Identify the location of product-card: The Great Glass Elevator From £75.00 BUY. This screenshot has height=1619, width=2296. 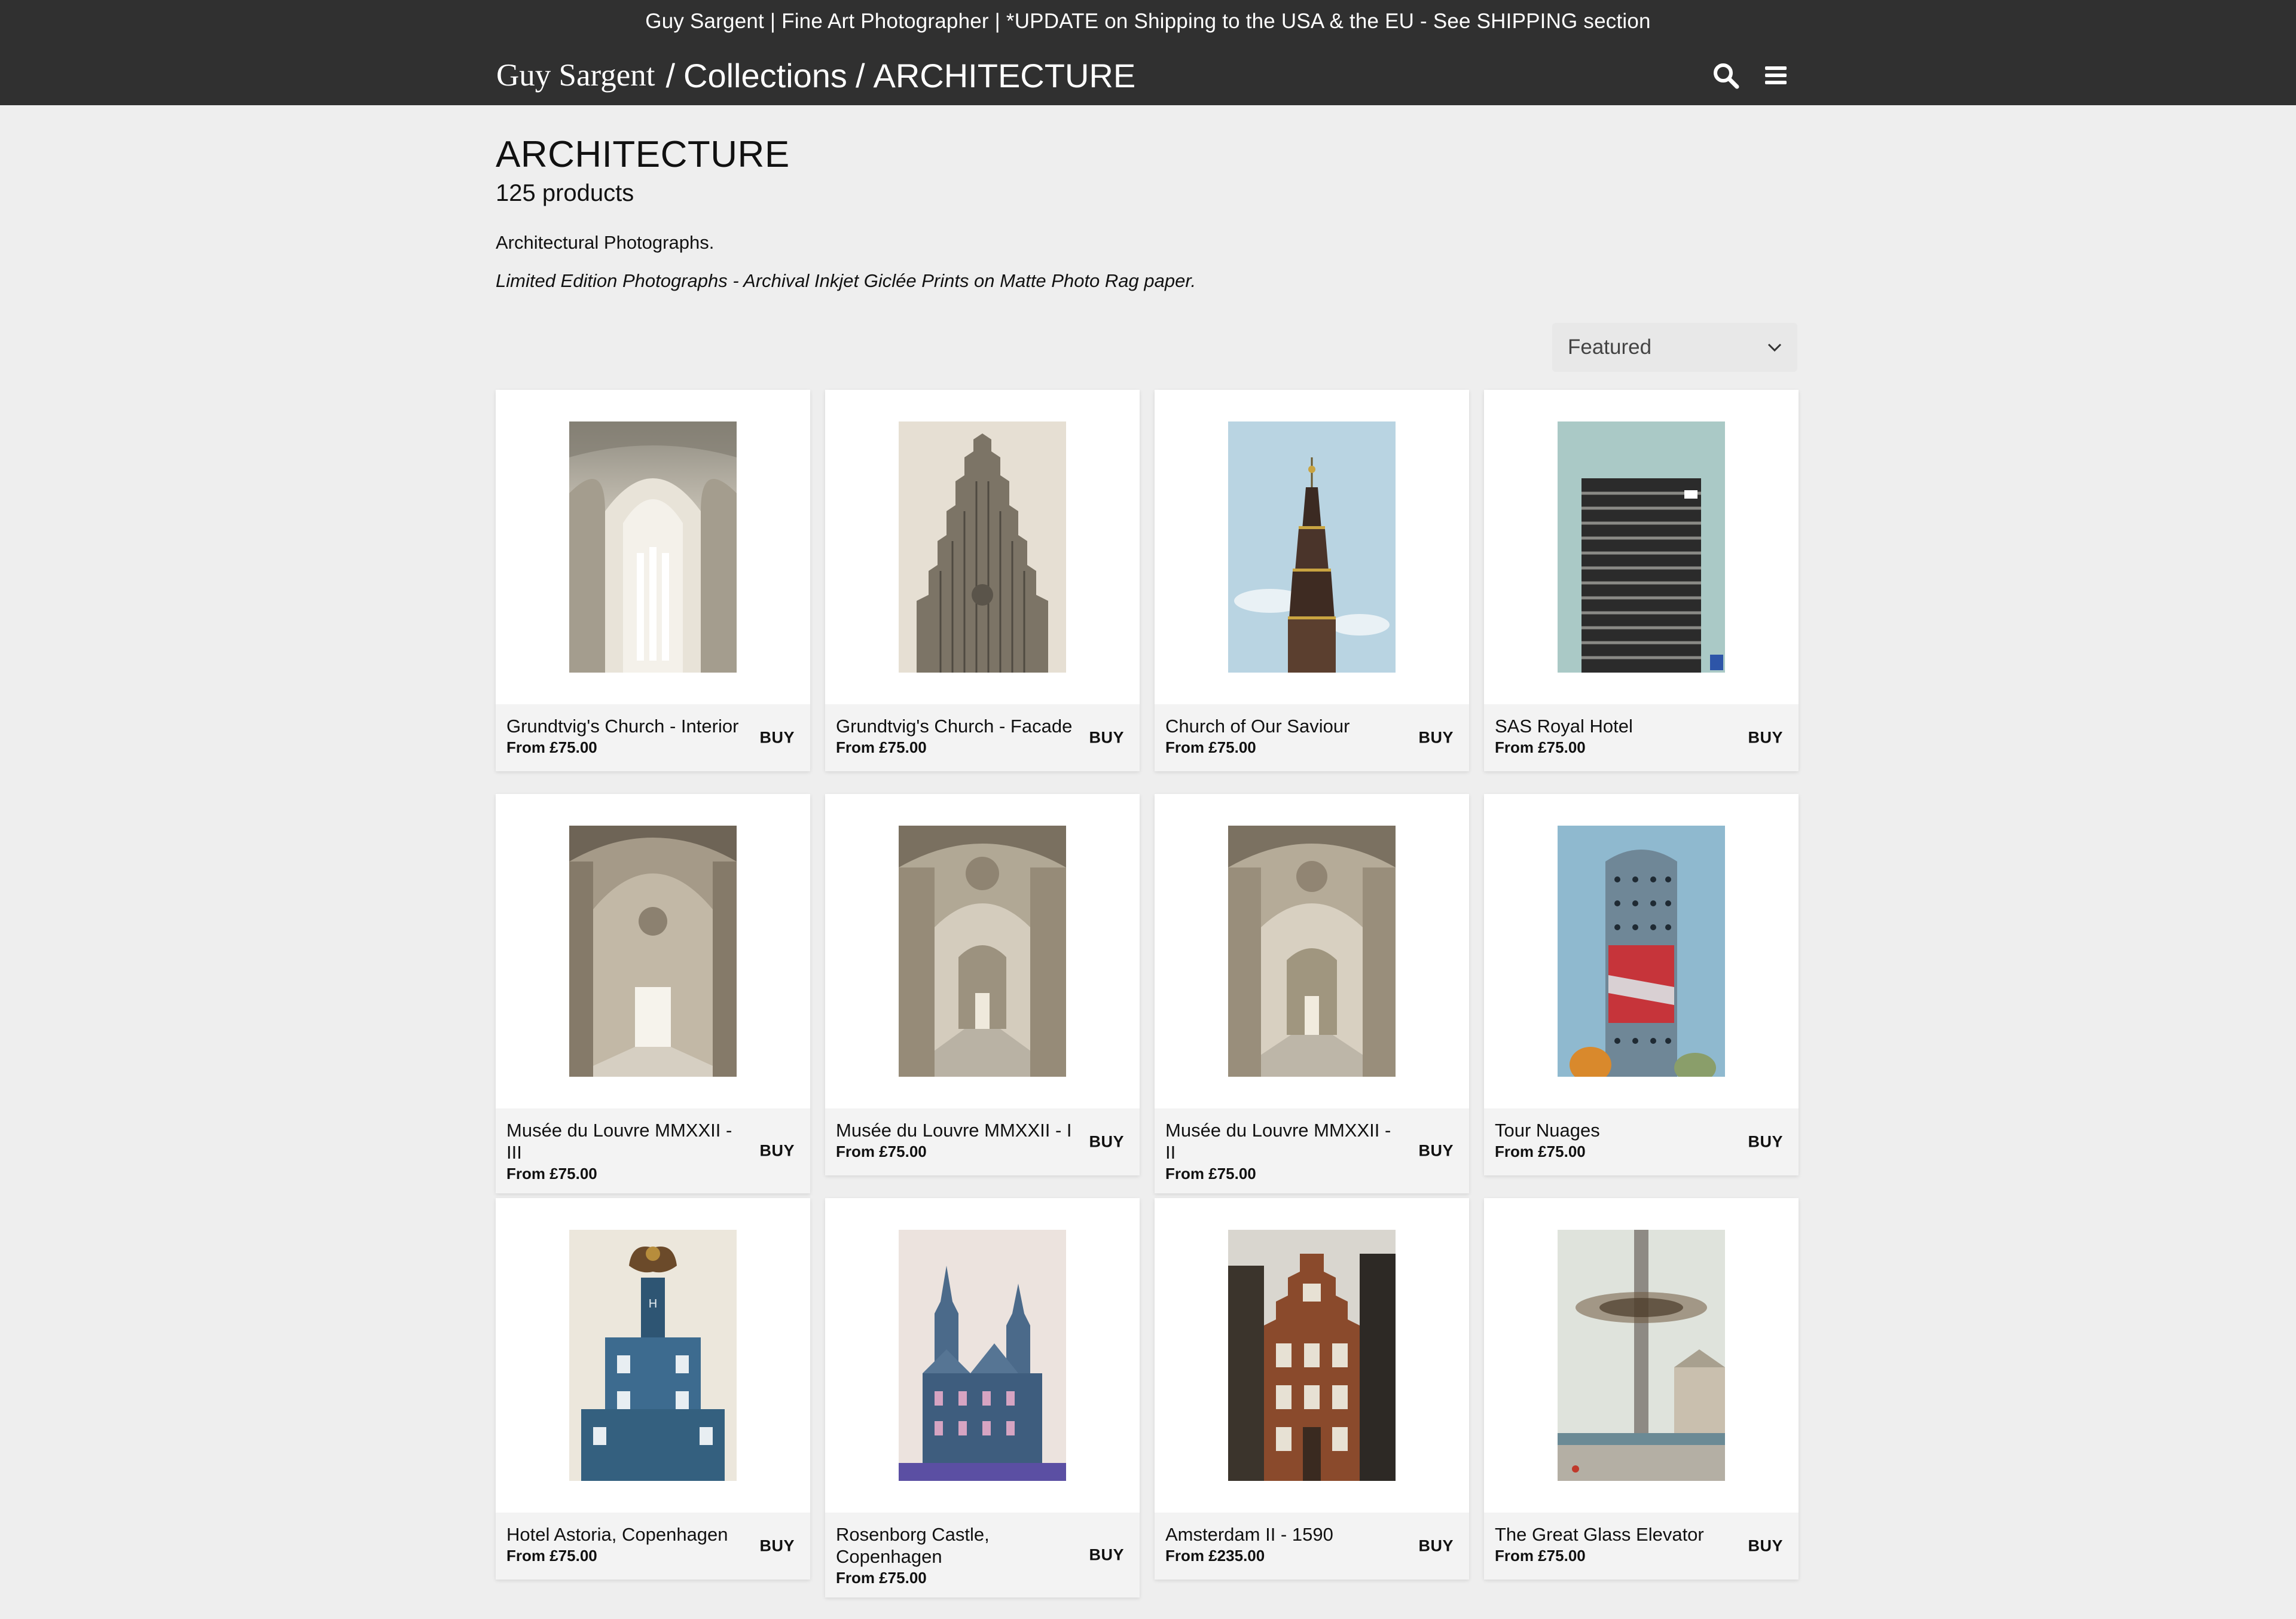
(1641, 1389).